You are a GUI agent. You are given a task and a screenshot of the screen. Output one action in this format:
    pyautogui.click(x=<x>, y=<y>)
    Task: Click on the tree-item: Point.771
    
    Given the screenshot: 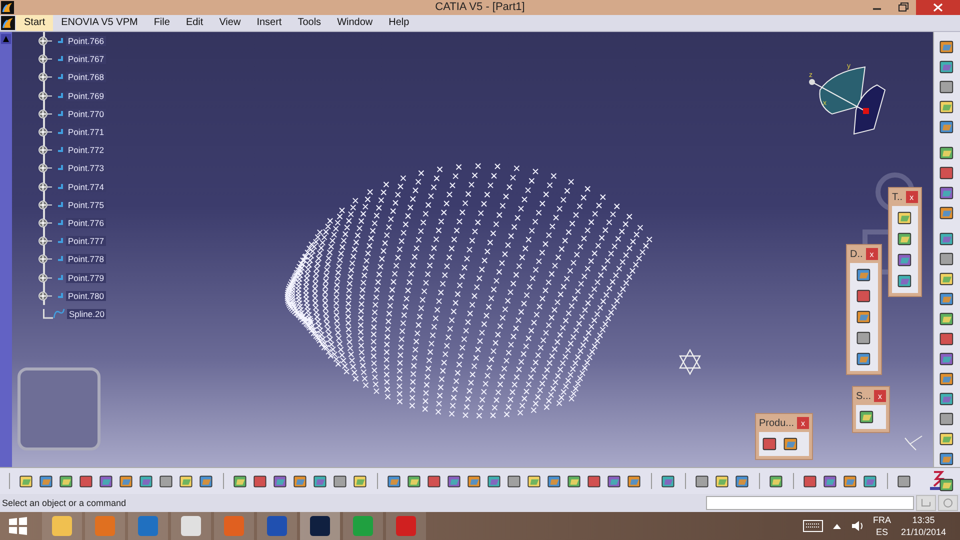 What is the action you would take?
    pyautogui.click(x=86, y=132)
    